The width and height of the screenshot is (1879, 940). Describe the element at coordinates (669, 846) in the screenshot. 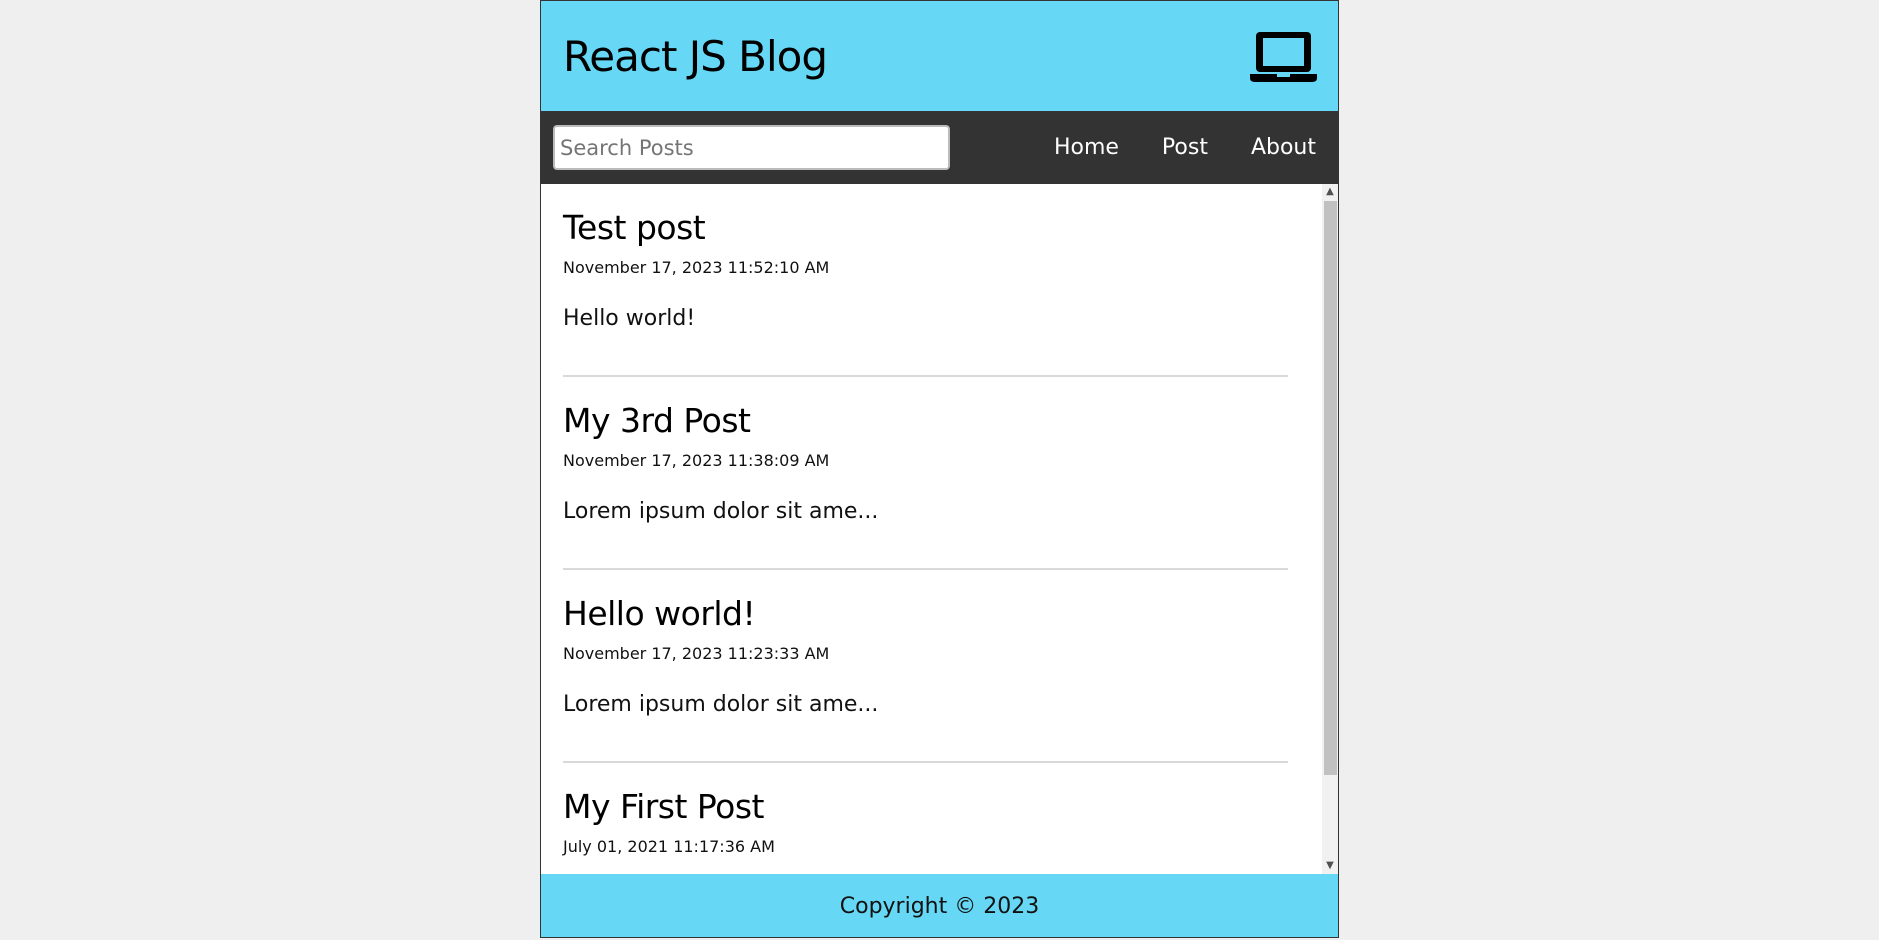

I see `post-date: July 01, 2021 11:17:36 AM` at that location.